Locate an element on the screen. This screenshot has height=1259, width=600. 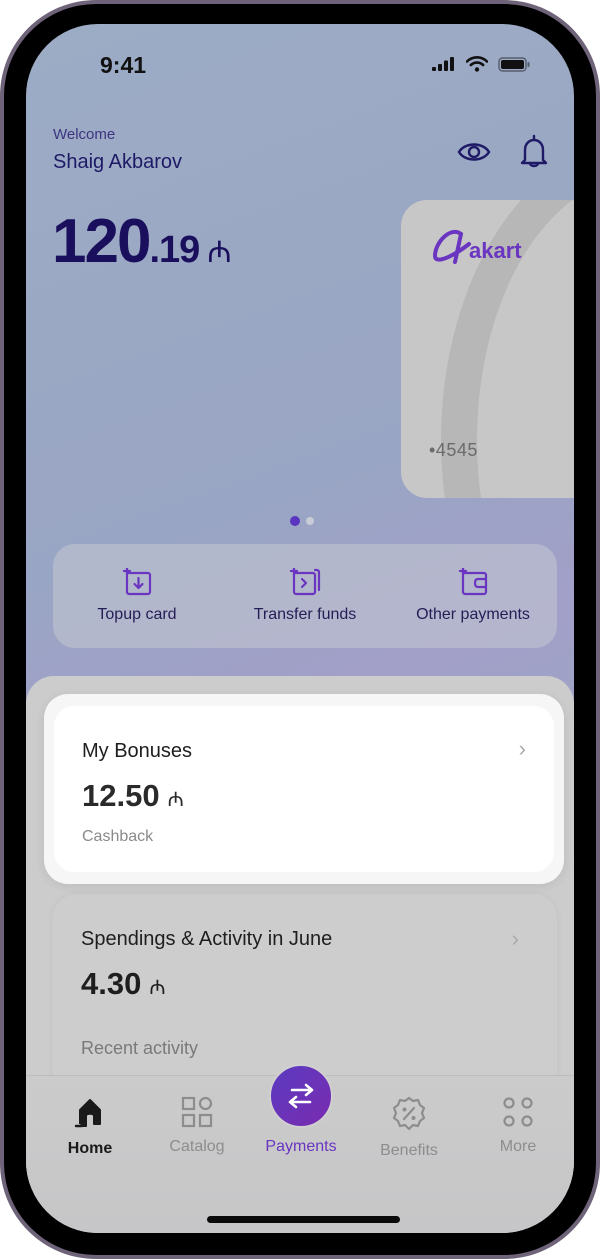
bell-icon is located at coordinates (534, 151).